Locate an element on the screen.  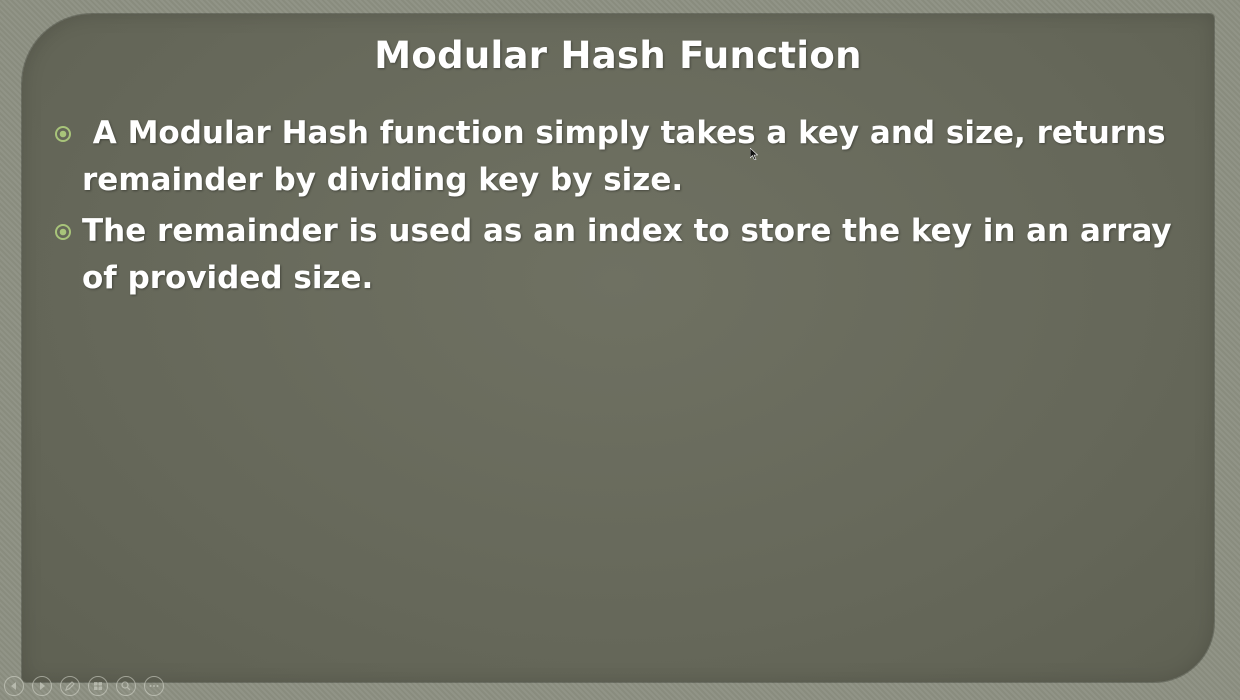
pen-icon is located at coordinates (70, 686).